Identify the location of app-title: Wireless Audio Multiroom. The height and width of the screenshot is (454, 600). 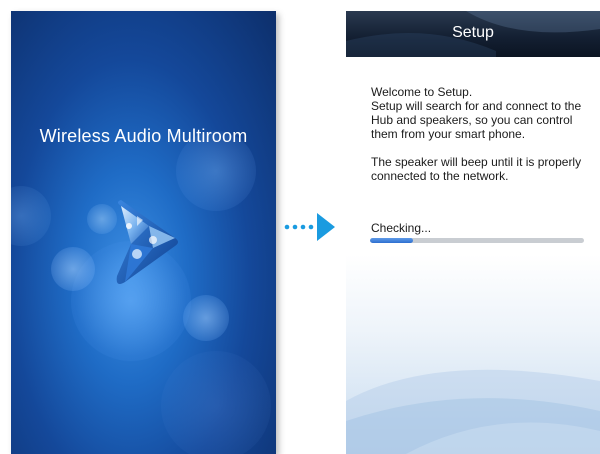
(143, 136).